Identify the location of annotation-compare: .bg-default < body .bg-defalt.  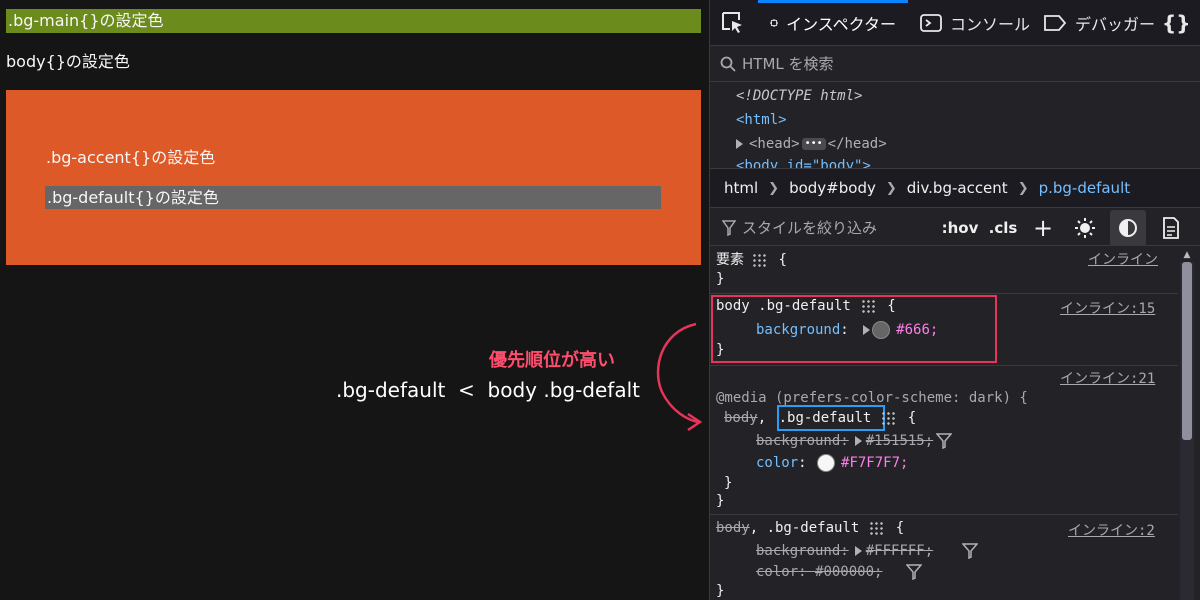
(488, 390).